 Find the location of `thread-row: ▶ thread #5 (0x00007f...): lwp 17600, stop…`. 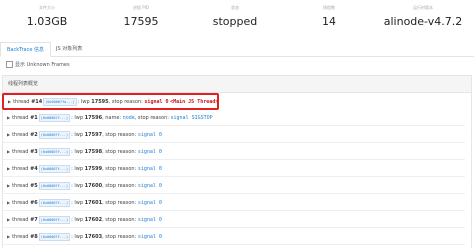

thread-row: ▶ thread #5 (0x00007f...): lwp 17600, stop… is located at coordinates (234, 186).